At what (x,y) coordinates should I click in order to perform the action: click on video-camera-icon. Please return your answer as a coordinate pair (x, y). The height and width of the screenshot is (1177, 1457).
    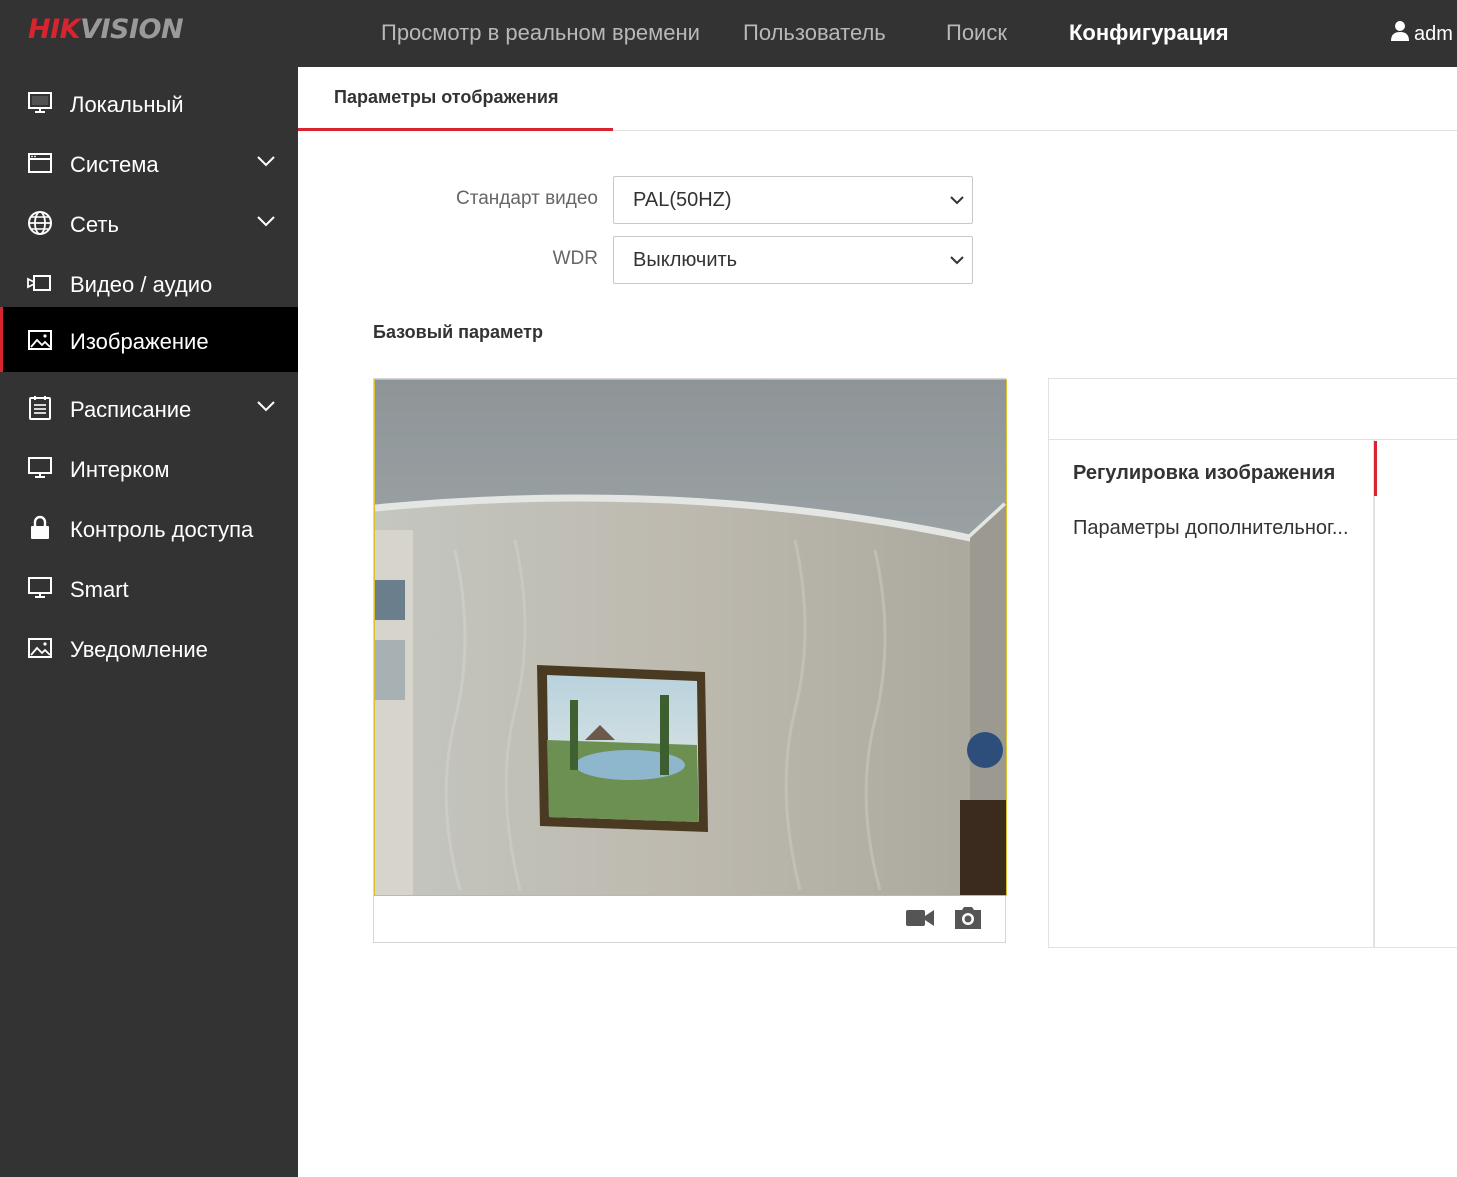
    Looking at the image, I should click on (920, 918).